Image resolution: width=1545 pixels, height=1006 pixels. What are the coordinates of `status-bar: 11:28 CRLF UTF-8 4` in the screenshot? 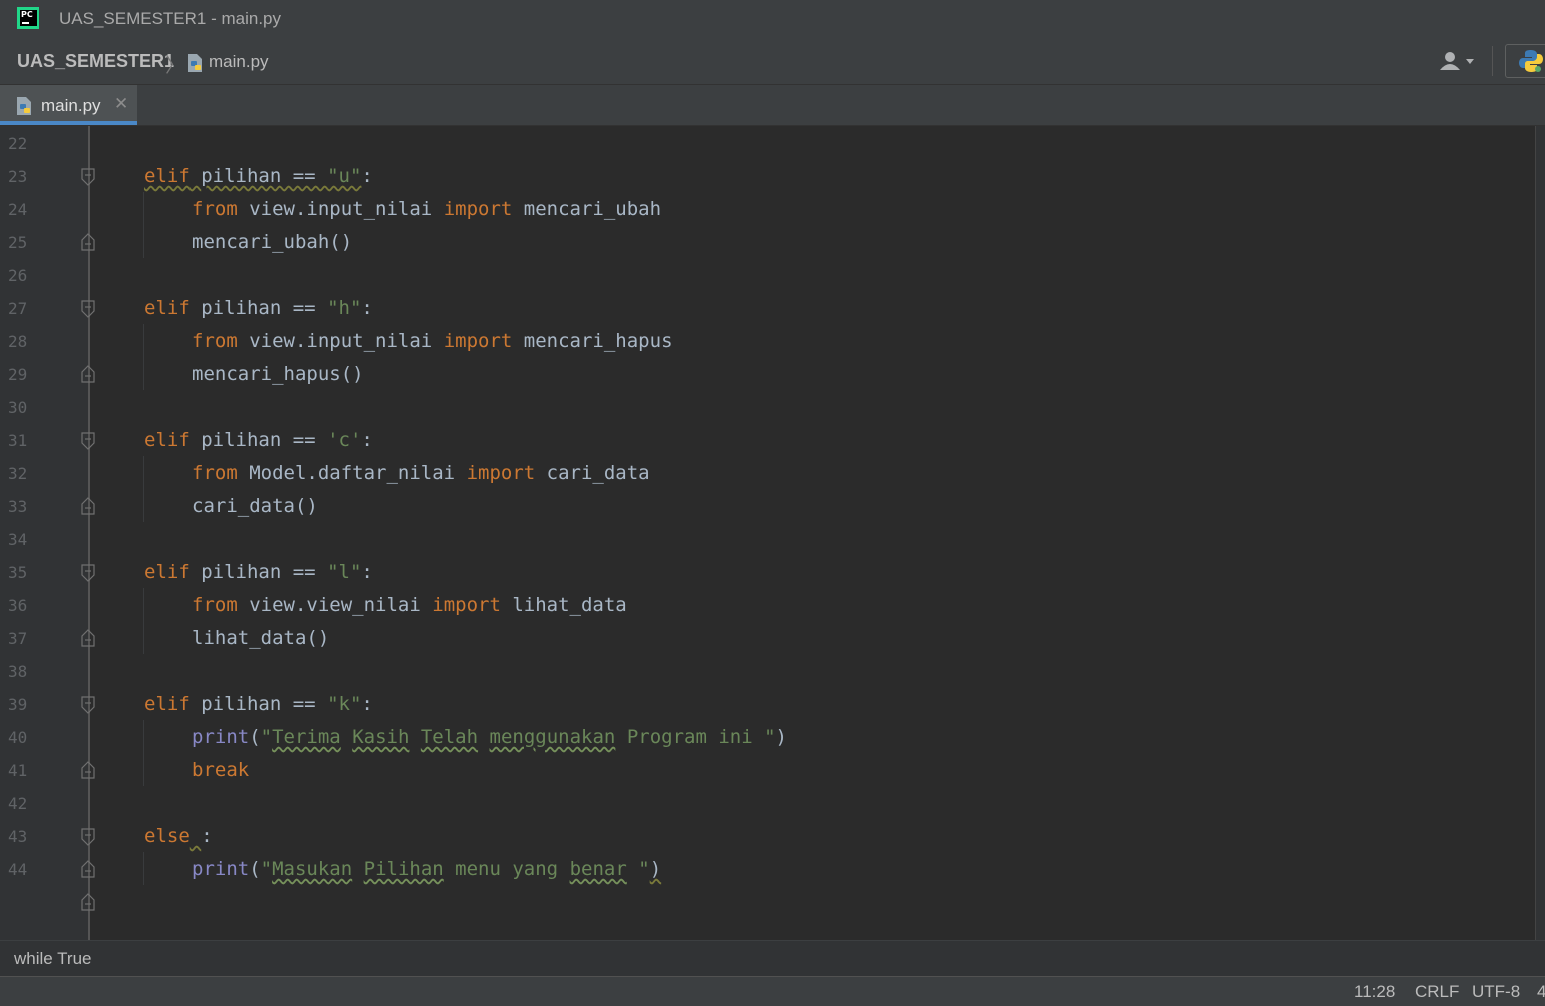 It's located at (772, 991).